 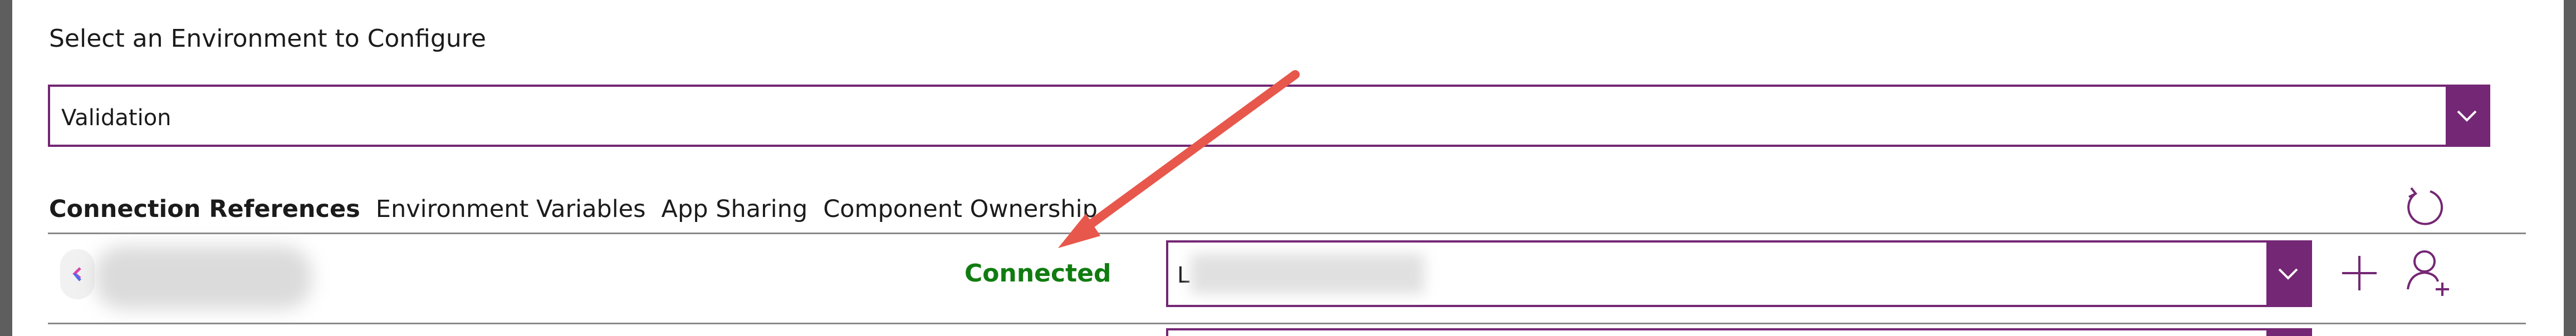 What do you see at coordinates (1287, 323) in the screenshot?
I see `row-divider` at bounding box center [1287, 323].